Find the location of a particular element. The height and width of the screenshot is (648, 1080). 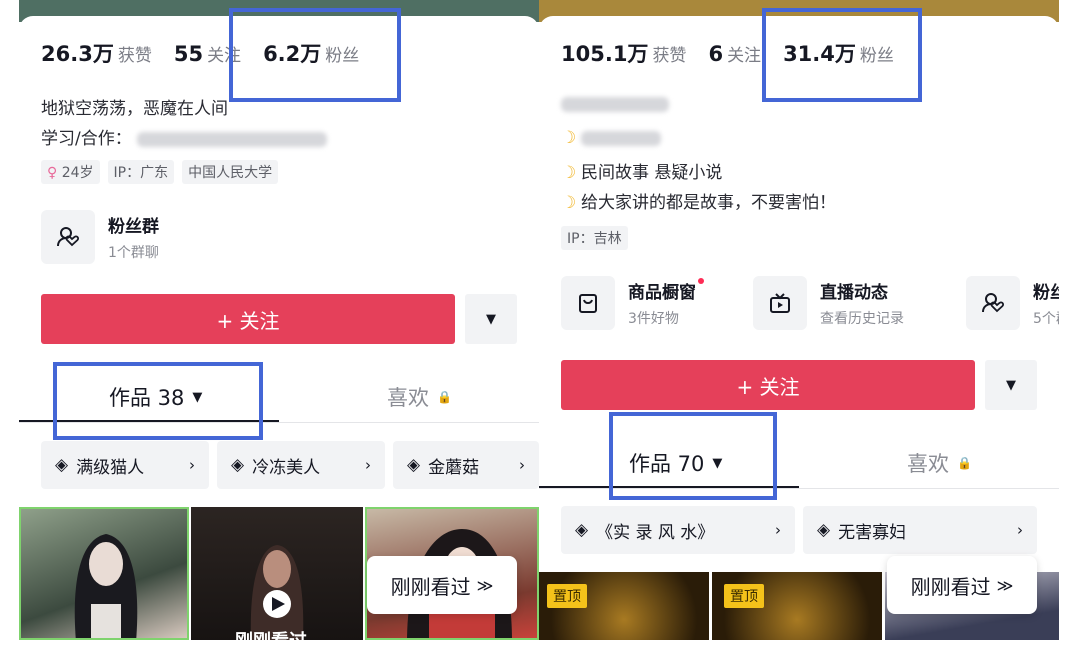

collection-chip-3: ◈ 金蘑菇 › is located at coordinates (466, 465).